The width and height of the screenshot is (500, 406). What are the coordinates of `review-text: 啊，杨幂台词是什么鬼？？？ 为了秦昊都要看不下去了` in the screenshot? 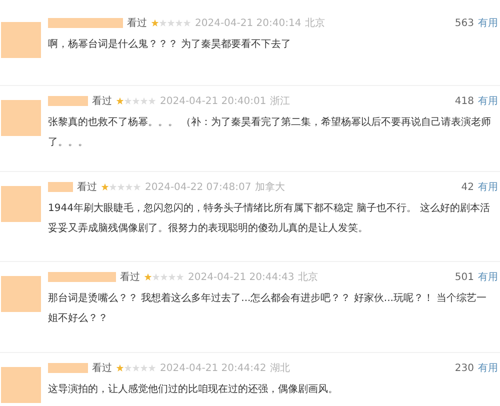 It's located at (170, 45).